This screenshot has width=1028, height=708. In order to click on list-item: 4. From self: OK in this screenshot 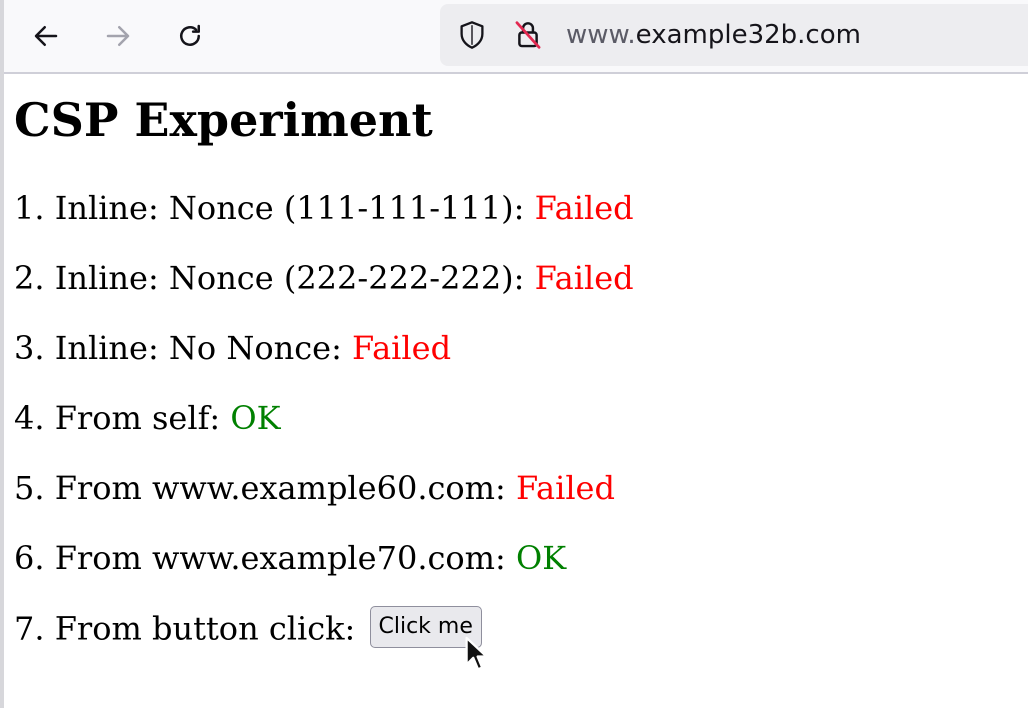, I will do `click(324, 435)`.